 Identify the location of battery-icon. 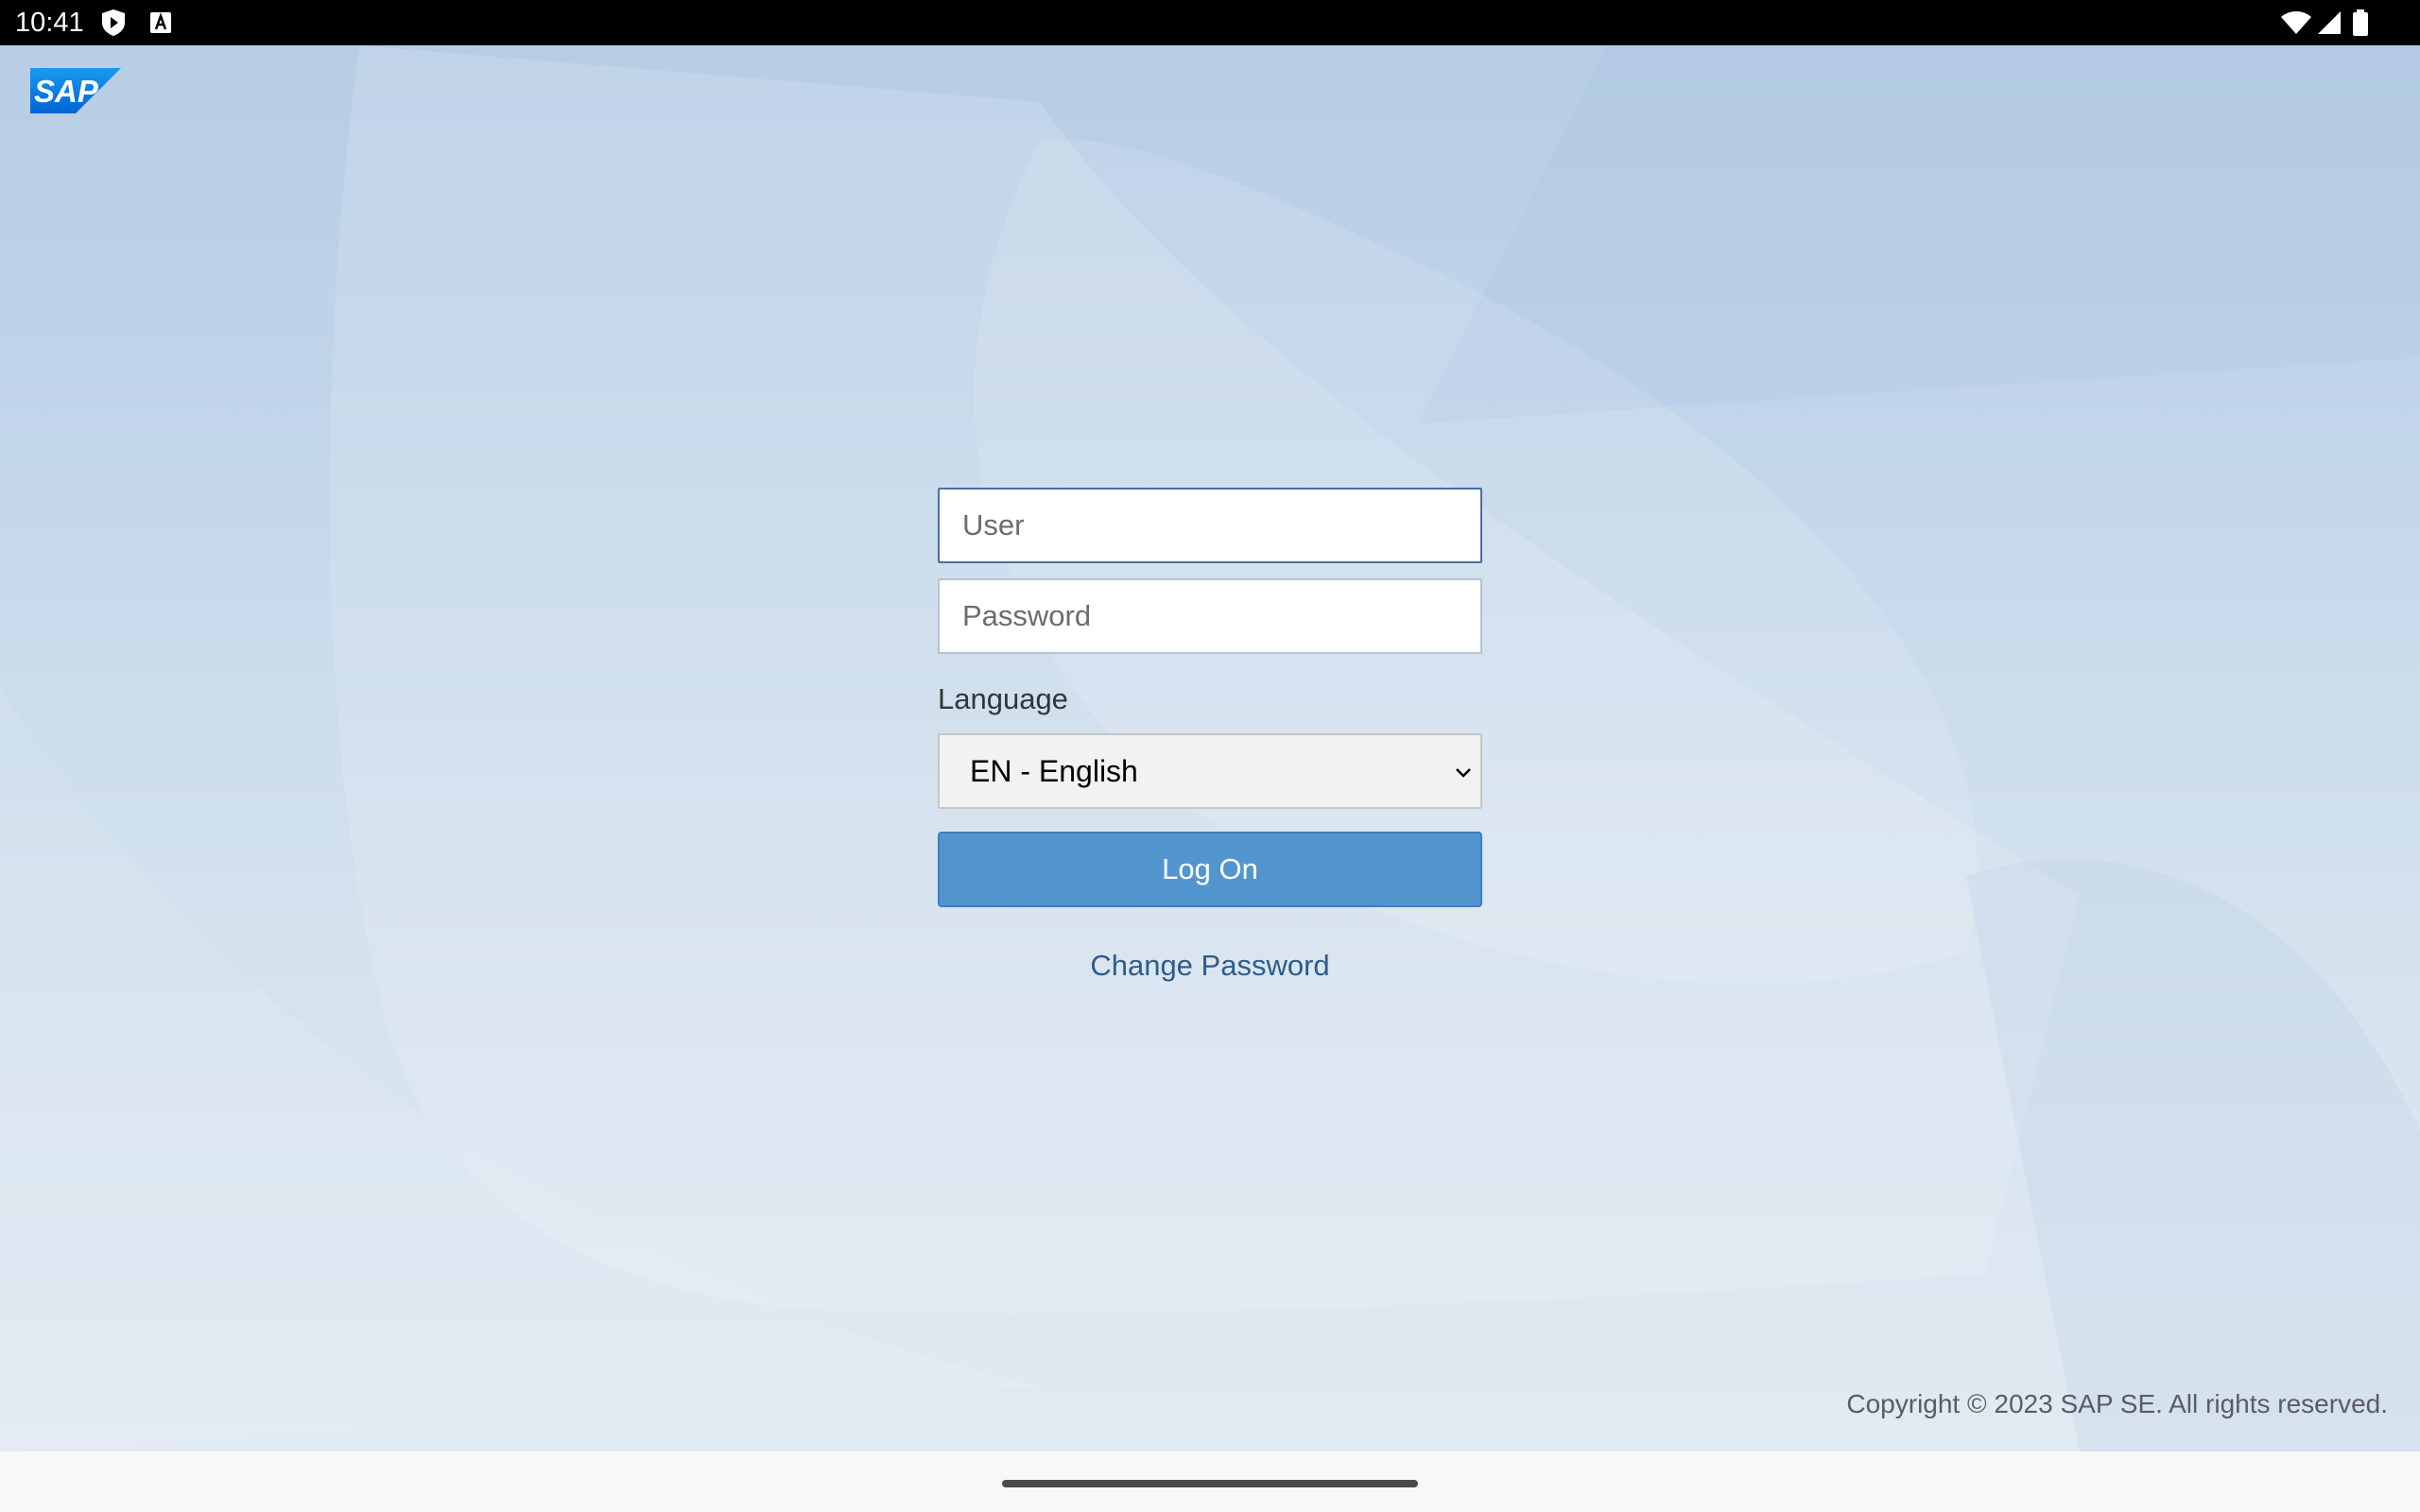
(2360, 22).